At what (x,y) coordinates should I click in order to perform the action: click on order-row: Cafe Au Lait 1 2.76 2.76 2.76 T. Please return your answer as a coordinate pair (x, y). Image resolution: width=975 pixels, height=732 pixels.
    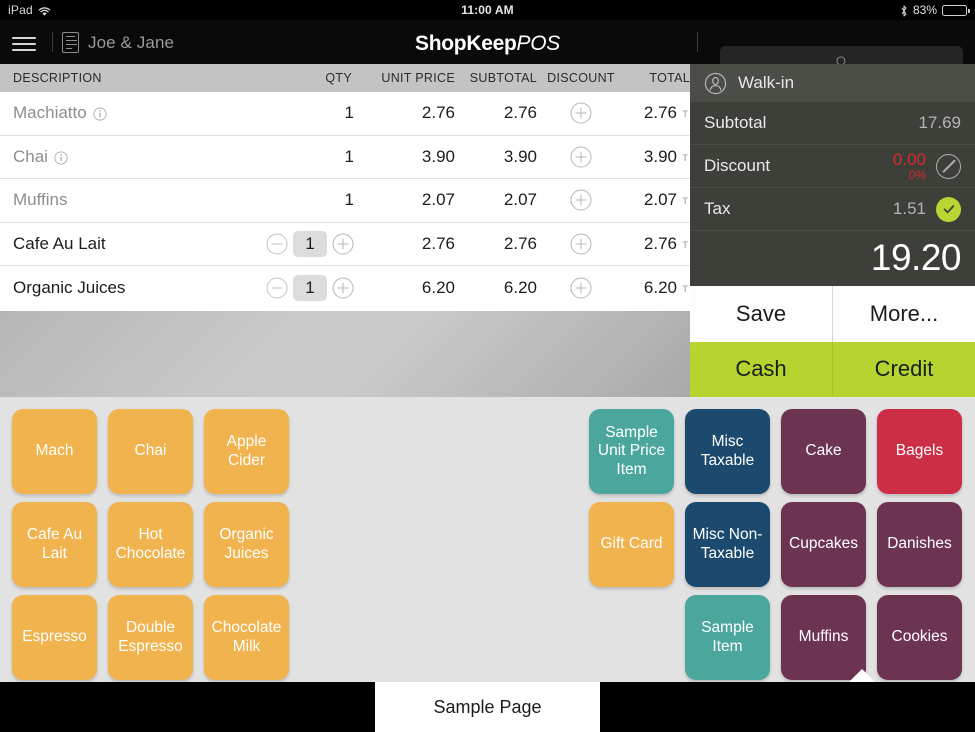
    Looking at the image, I should click on (345, 245).